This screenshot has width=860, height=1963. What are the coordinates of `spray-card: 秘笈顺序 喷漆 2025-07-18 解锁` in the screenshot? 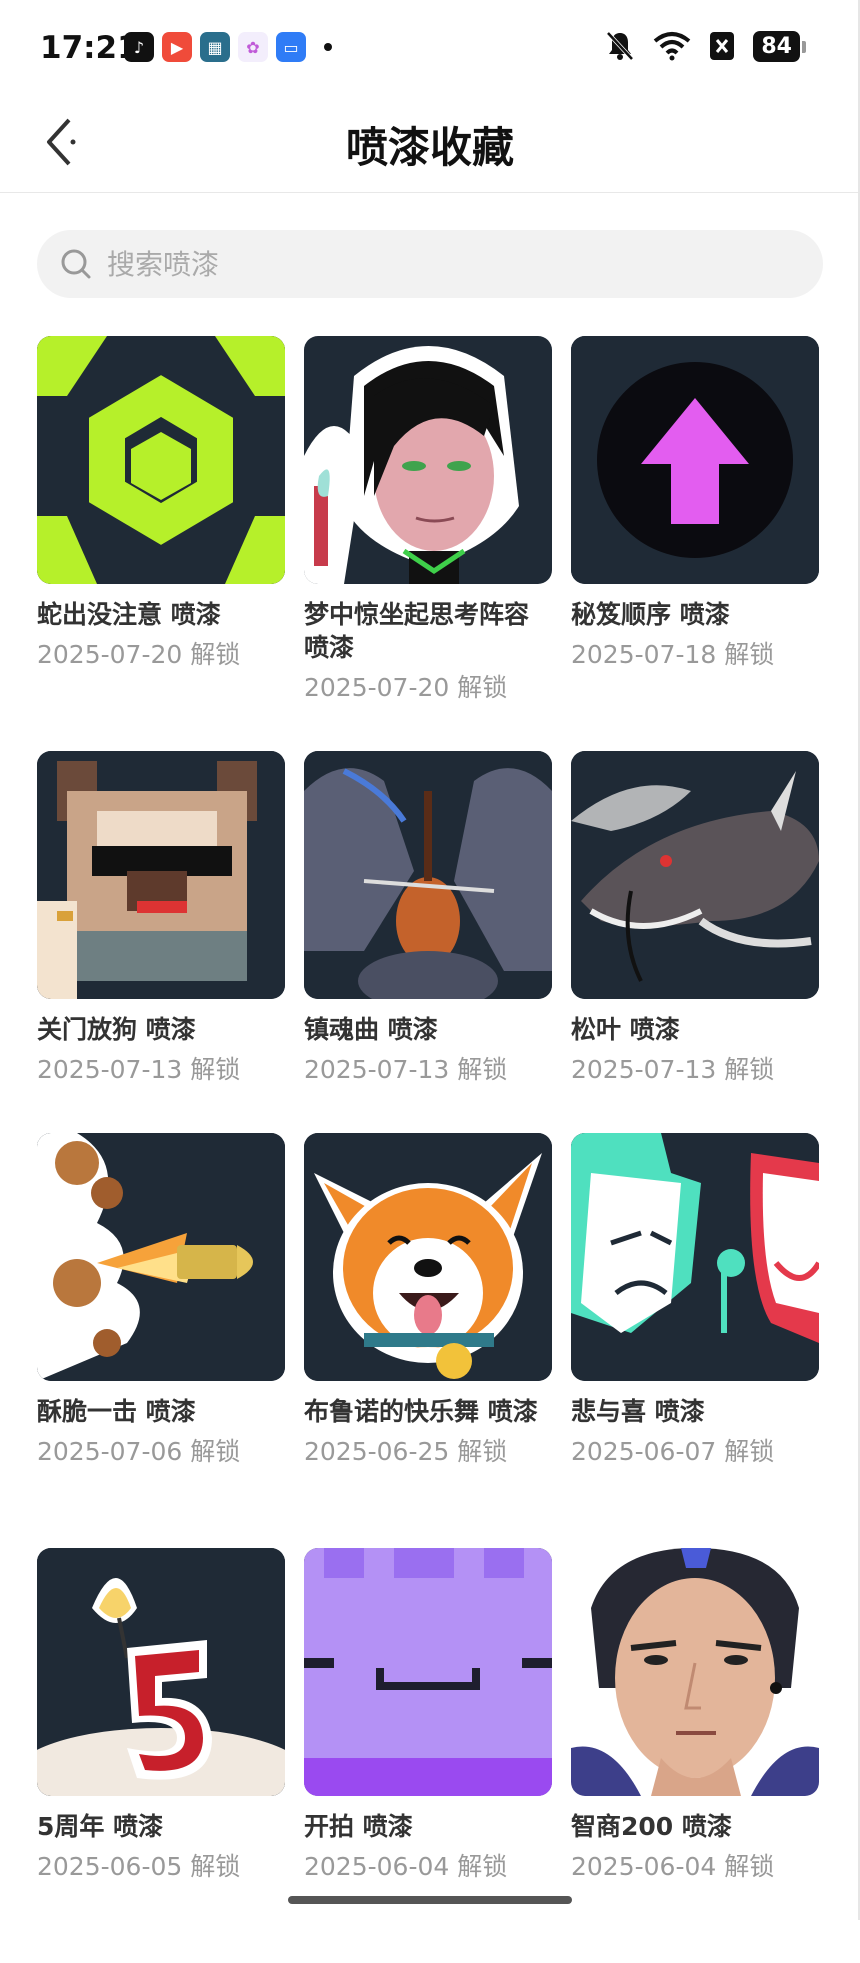 It's located at (695, 543).